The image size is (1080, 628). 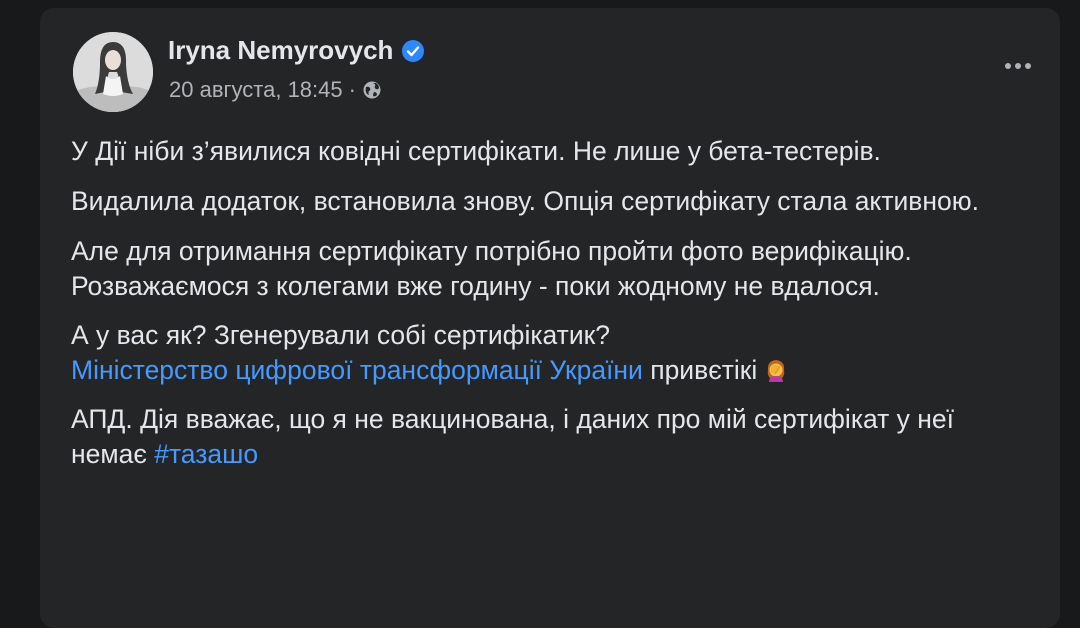 What do you see at coordinates (280, 50) in the screenshot?
I see `author-name: Iryna Nemyrovych` at bounding box center [280, 50].